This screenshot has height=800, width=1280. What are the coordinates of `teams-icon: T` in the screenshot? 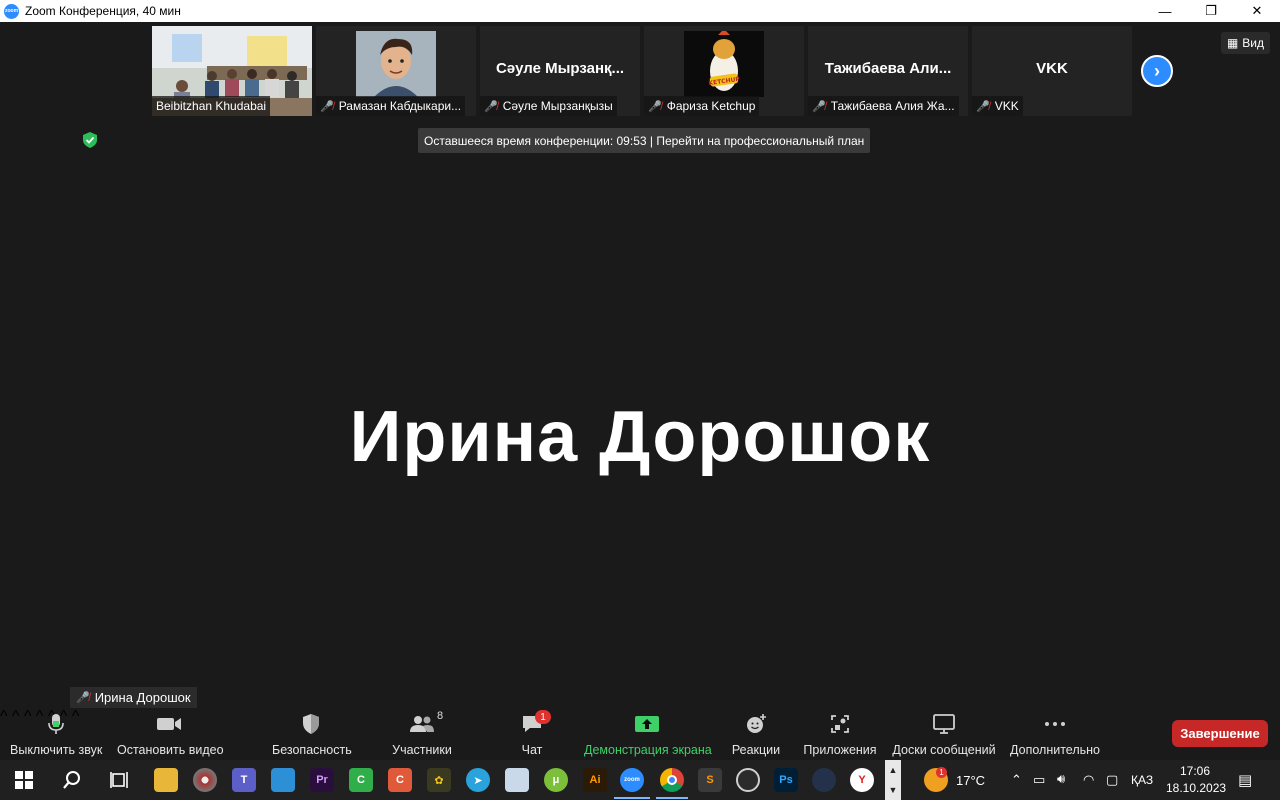 It's located at (244, 780).